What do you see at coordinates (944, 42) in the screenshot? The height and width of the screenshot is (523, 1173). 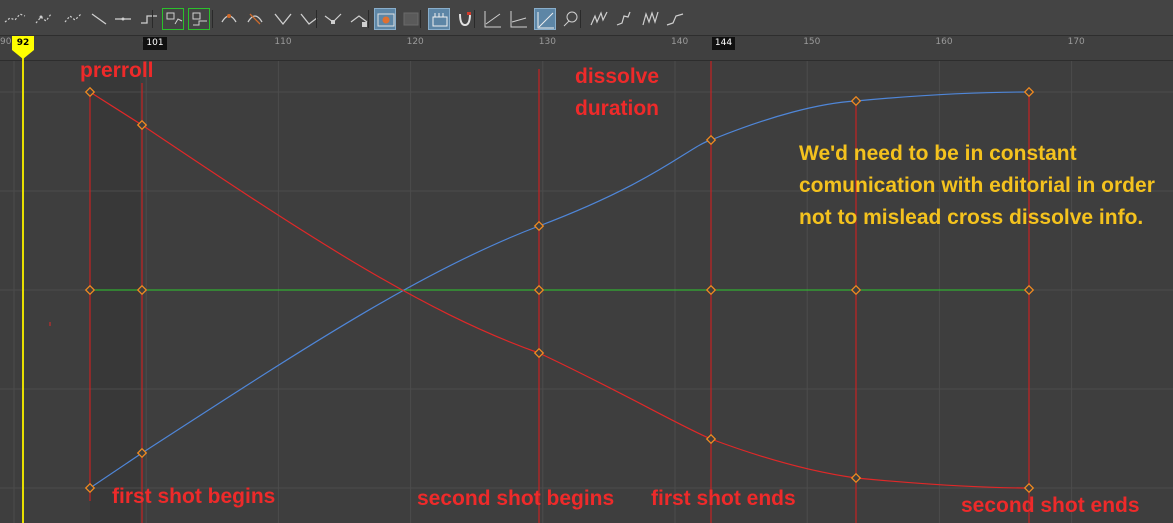 I see `ruler-label-160: 160` at bounding box center [944, 42].